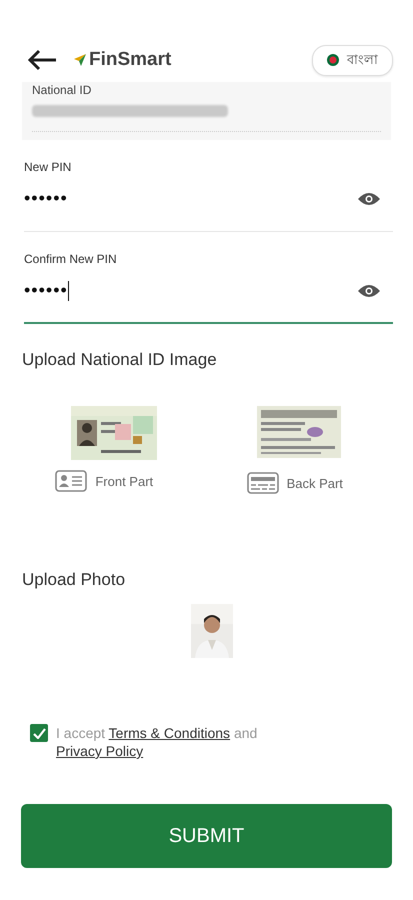  Describe the element at coordinates (352, 60) in the screenshot. I see `language-button: বাংলা` at that location.